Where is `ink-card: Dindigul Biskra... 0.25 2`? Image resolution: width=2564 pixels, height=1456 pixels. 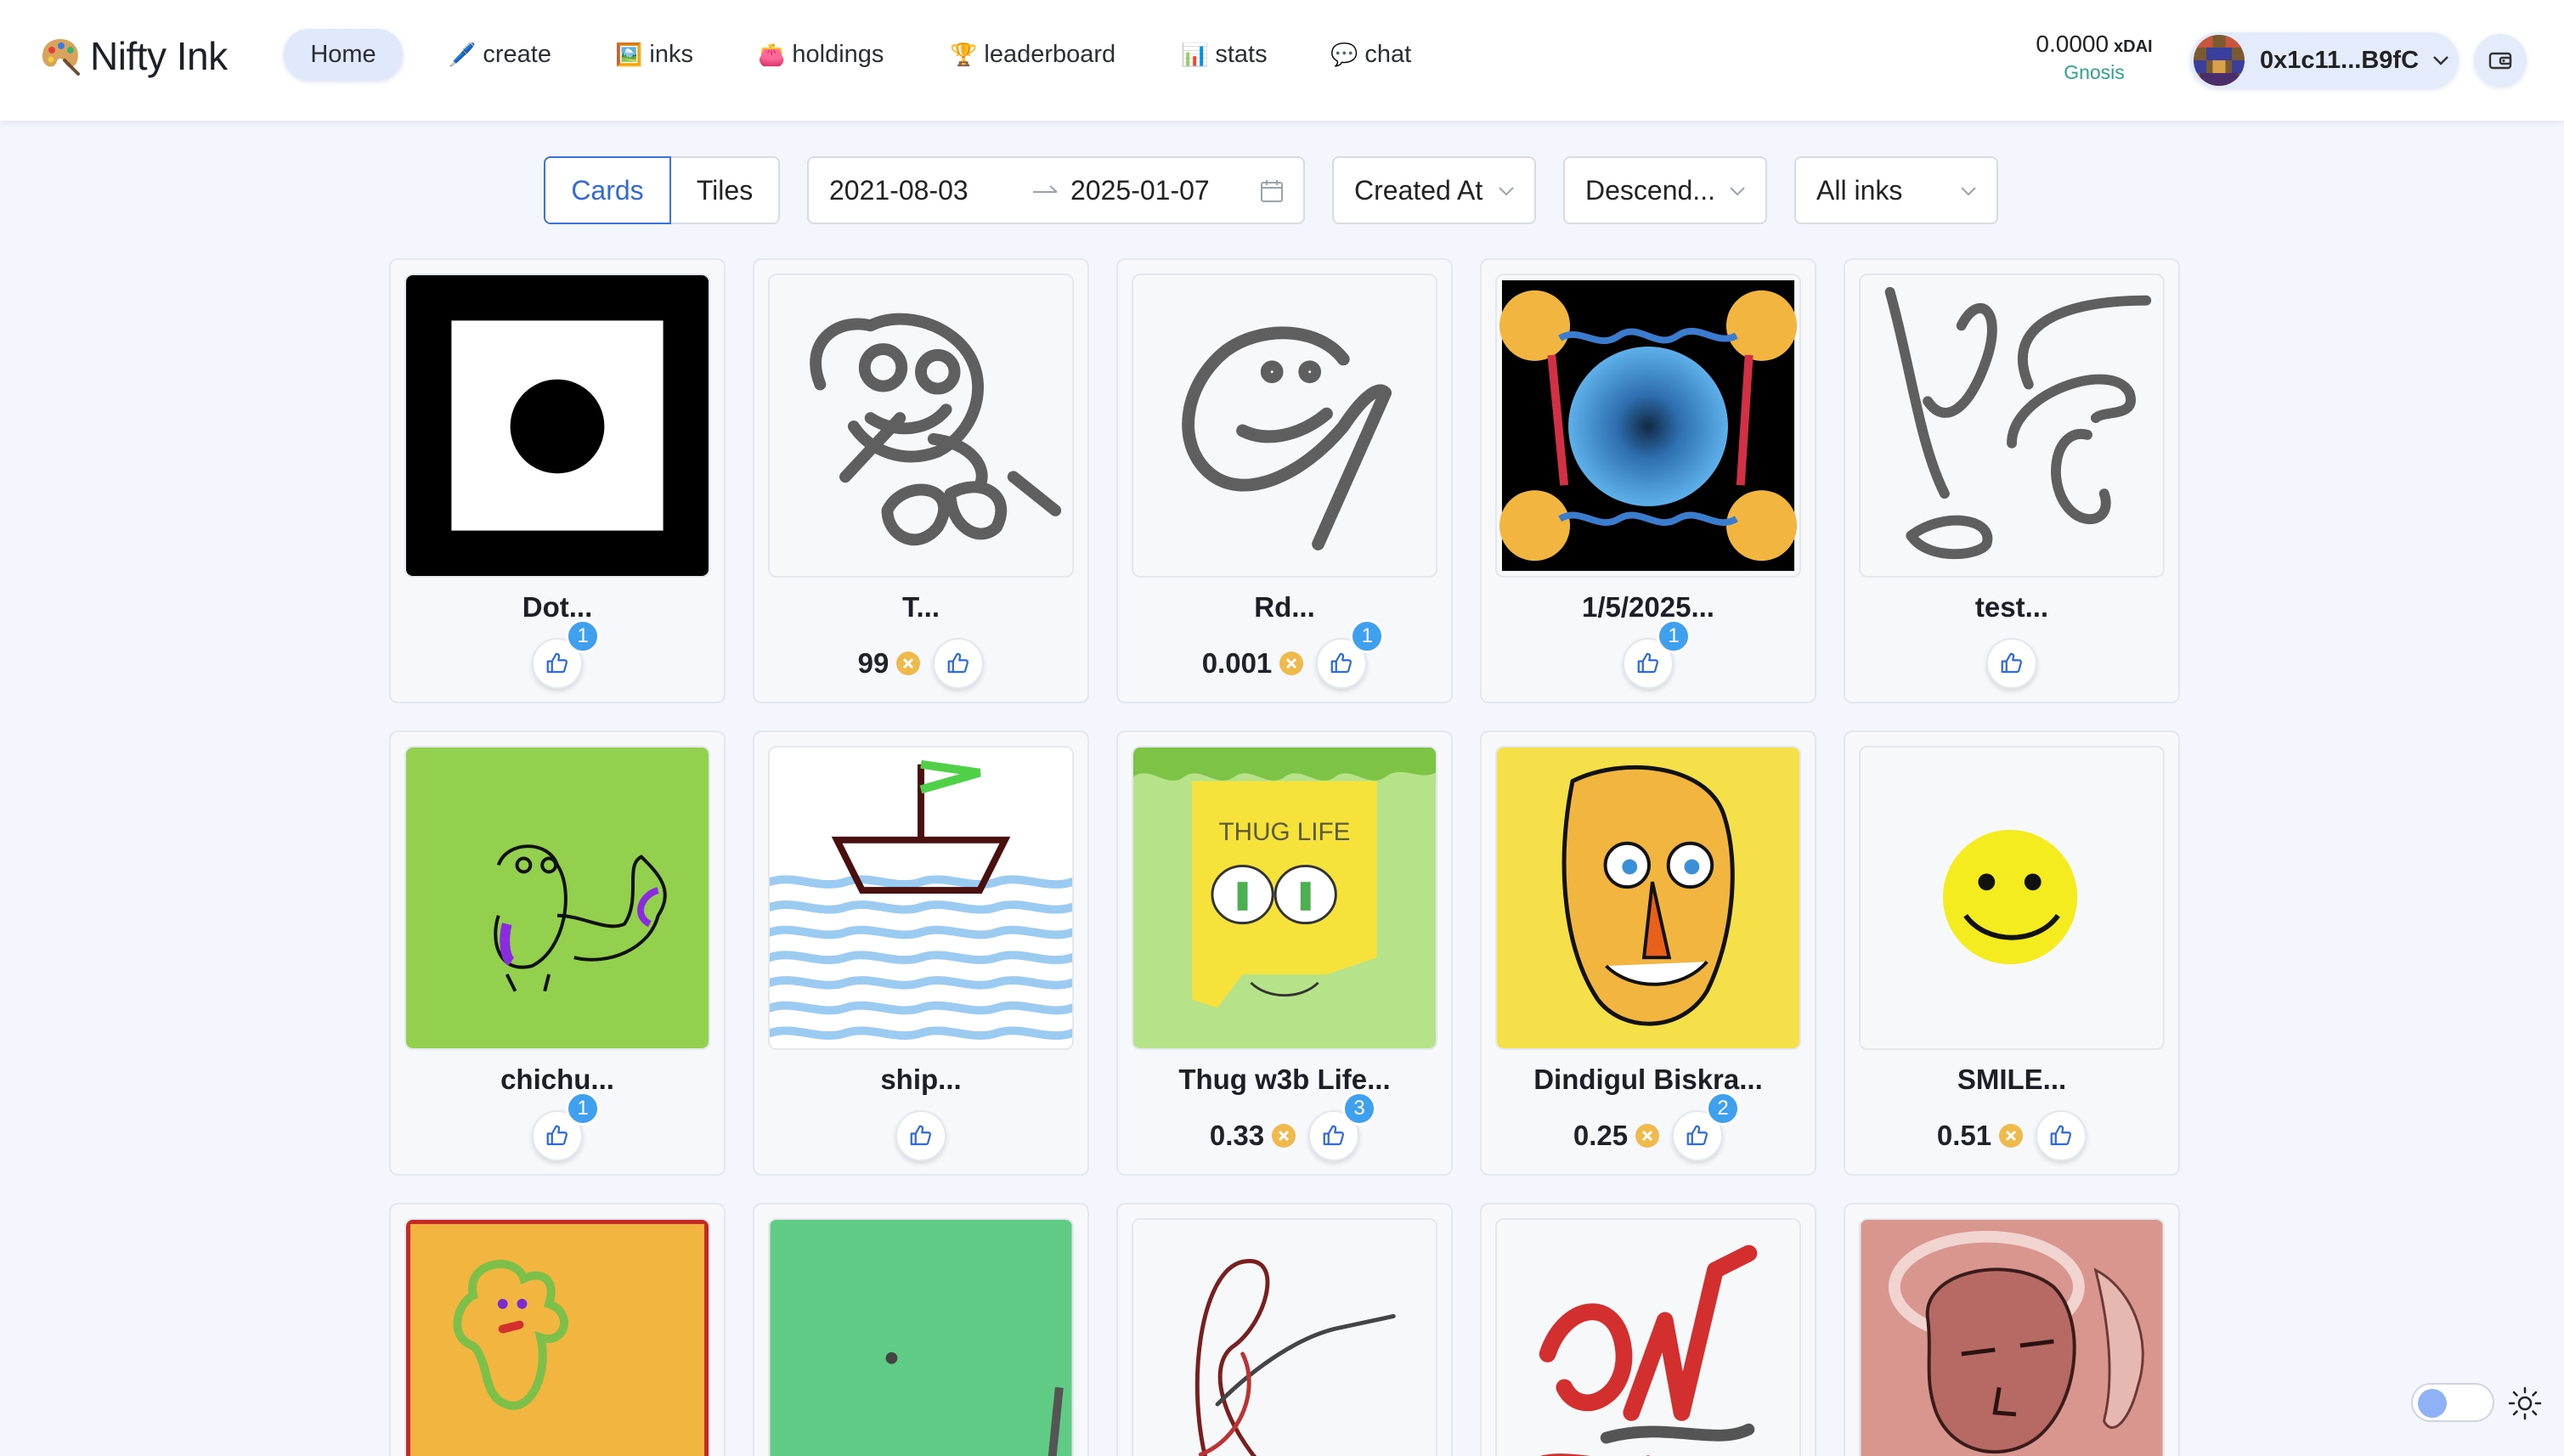 ink-card: Dindigul Biskra... 0.25 2 is located at coordinates (1648, 953).